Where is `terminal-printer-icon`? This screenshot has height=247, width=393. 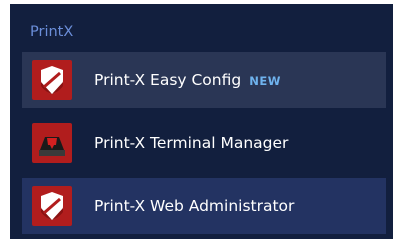 terminal-printer-icon is located at coordinates (52, 143).